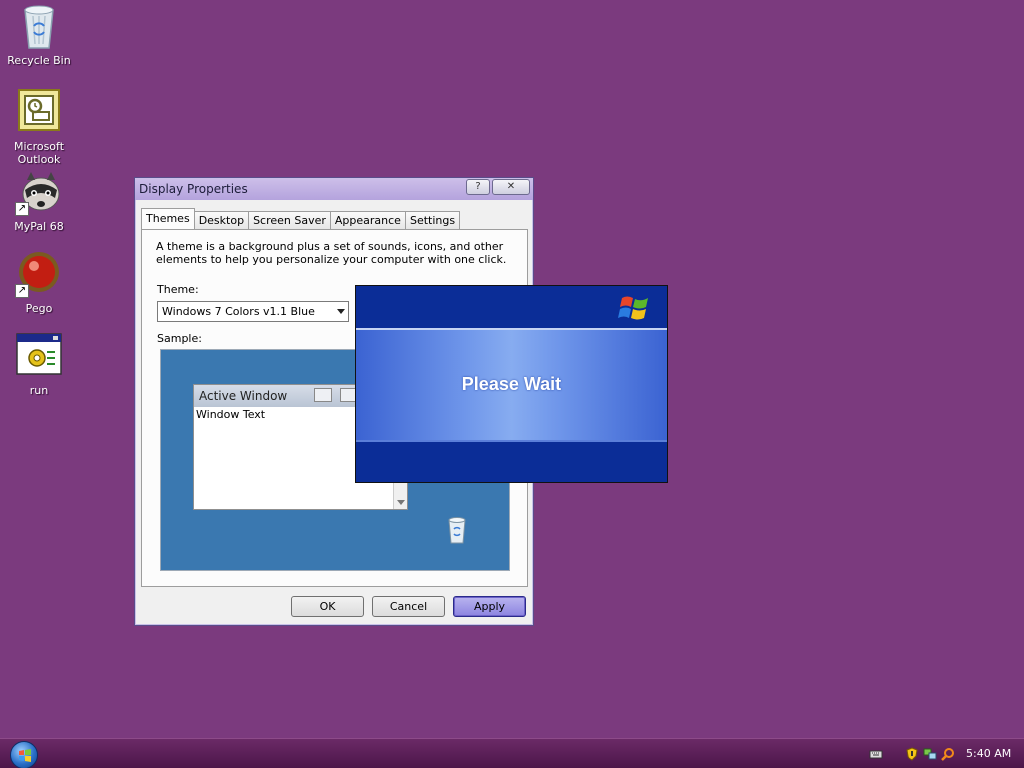 The image size is (1024, 768). I want to click on desktop-icon-outlook: Microsoft Outlook, so click(39, 127).